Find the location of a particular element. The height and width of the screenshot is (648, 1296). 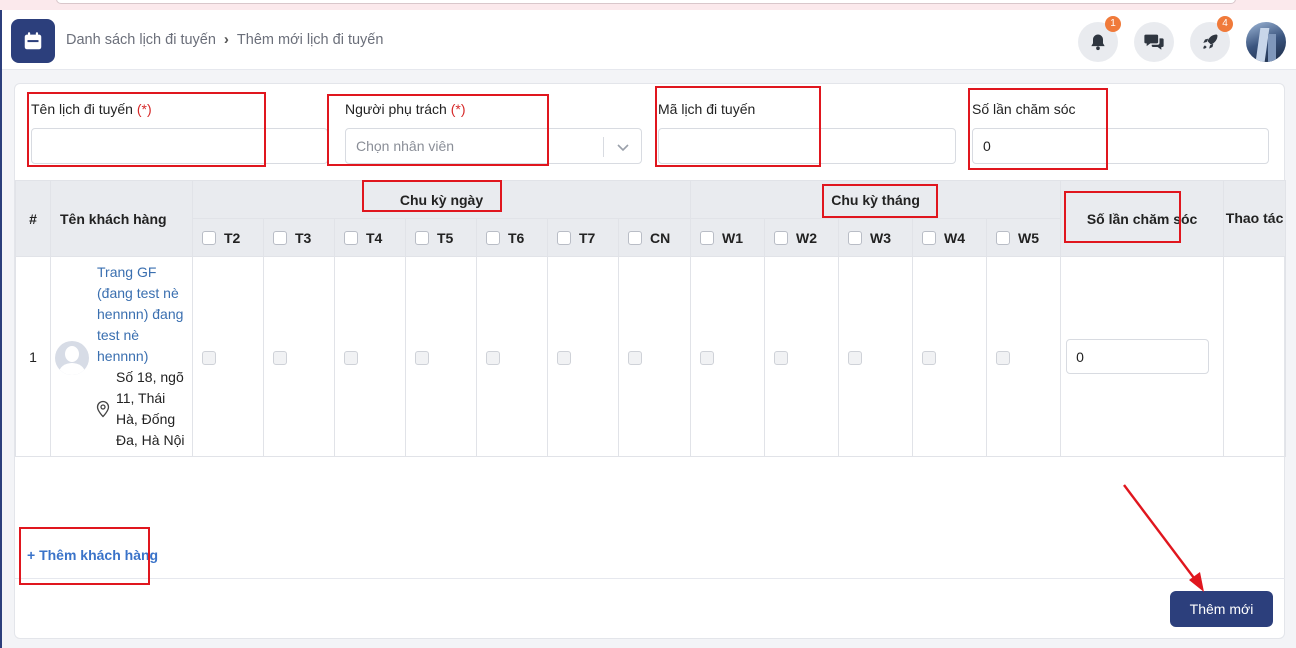

day-CN: CN is located at coordinates (654, 237).